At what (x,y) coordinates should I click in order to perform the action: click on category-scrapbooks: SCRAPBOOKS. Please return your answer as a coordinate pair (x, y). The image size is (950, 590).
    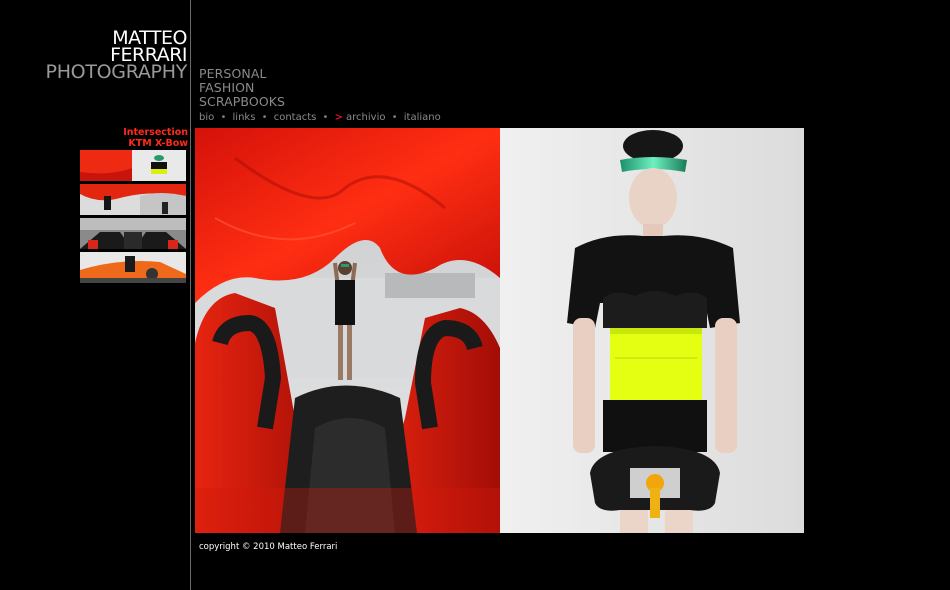
    Looking at the image, I should click on (242, 102).